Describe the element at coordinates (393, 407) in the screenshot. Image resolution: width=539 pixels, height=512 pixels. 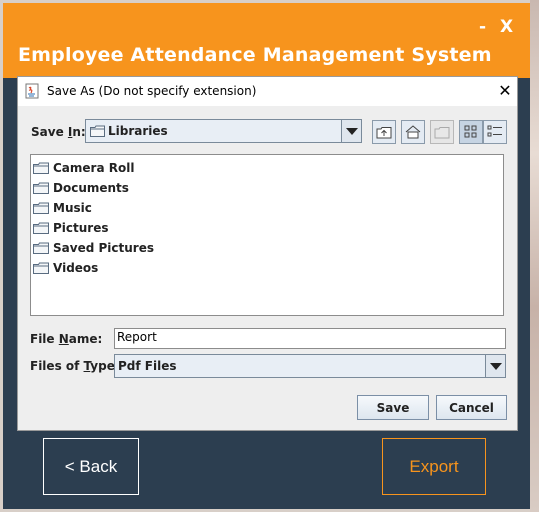
I see `save-button: Save` at that location.